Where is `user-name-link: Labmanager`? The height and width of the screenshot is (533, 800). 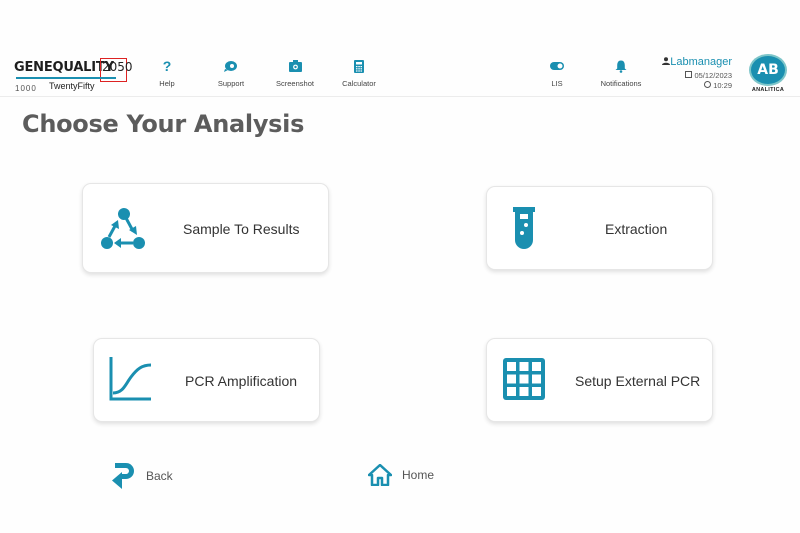
user-name-link: Labmanager is located at coordinates (697, 62).